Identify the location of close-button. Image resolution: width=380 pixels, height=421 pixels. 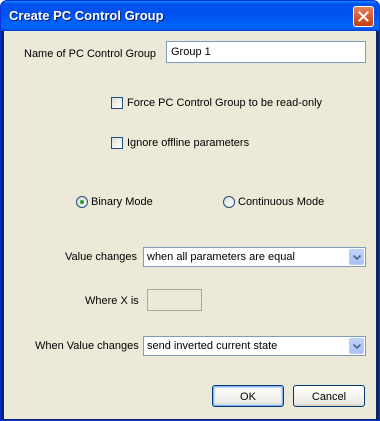
(363, 16).